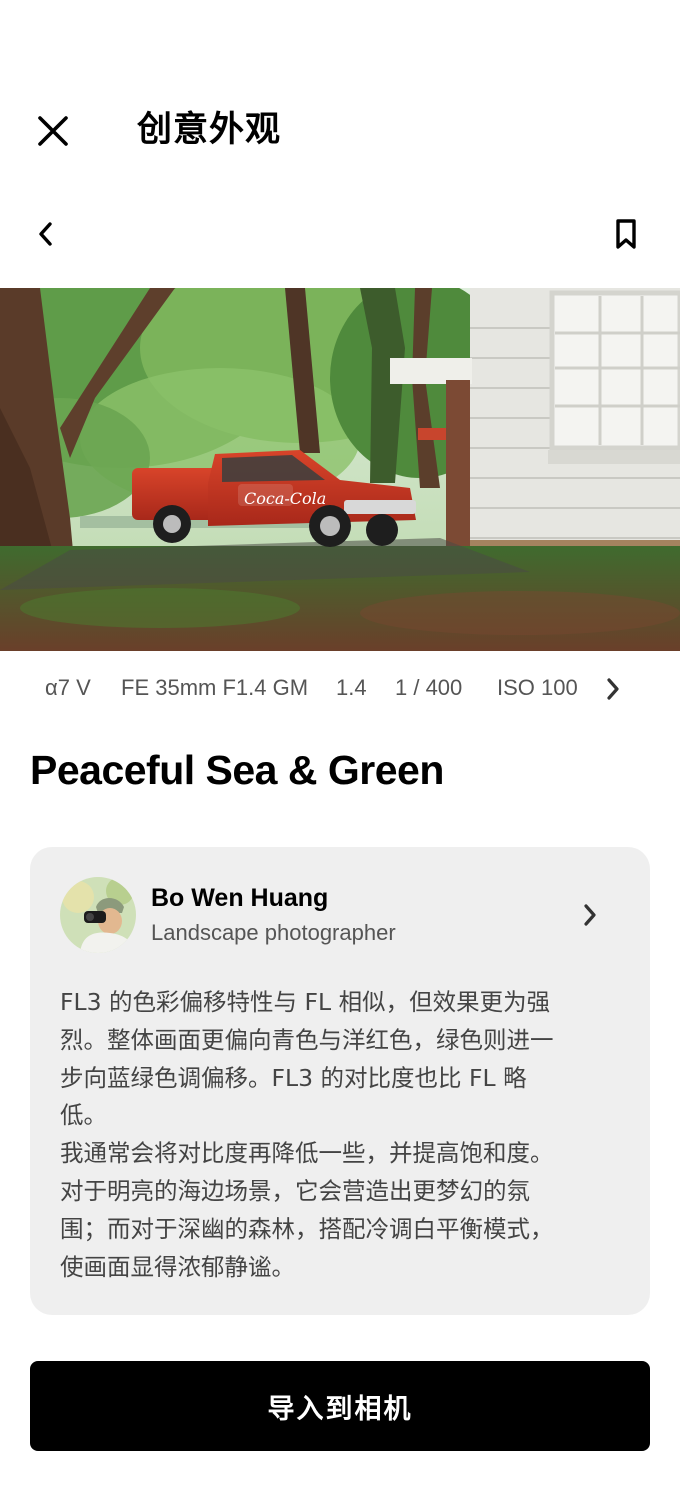 This screenshot has height=1496, width=680. I want to click on description-line: 步向蓝绿色调偏移。FL3 的对比度也比 FL 略, so click(293, 1077).